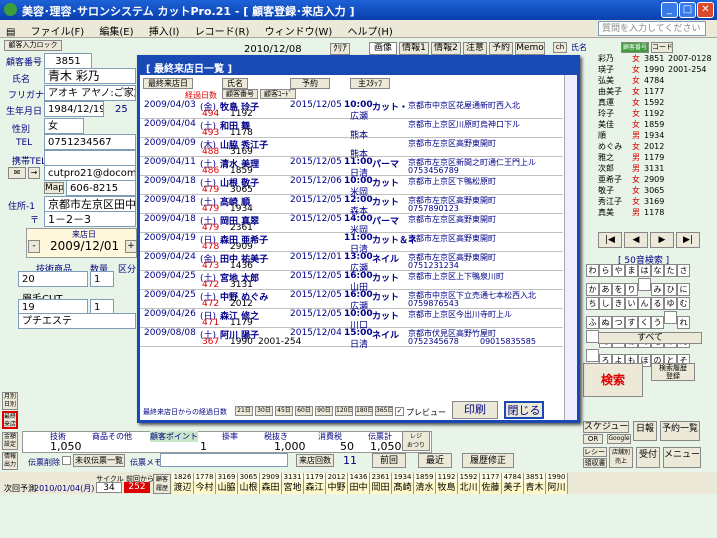 The height and width of the screenshot is (538, 717). Describe the element at coordinates (705, 10) in the screenshot. I see `close-button: ✕` at that location.